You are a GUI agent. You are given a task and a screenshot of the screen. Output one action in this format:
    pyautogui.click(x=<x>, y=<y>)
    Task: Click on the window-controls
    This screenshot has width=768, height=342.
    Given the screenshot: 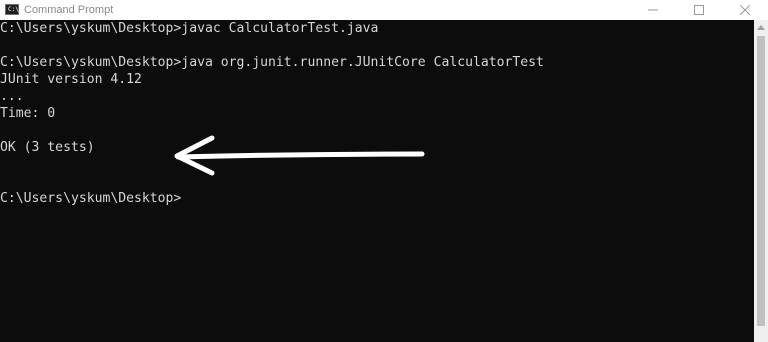 What is the action you would take?
    pyautogui.click(x=699, y=10)
    